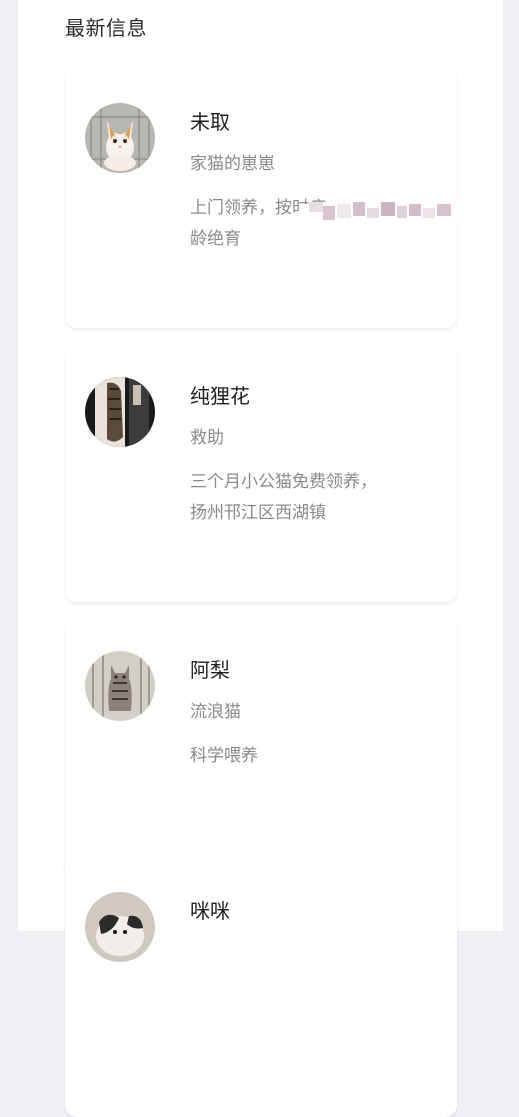 This screenshot has height=1117, width=519. I want to click on post-description: 科学喂养, so click(305, 756).